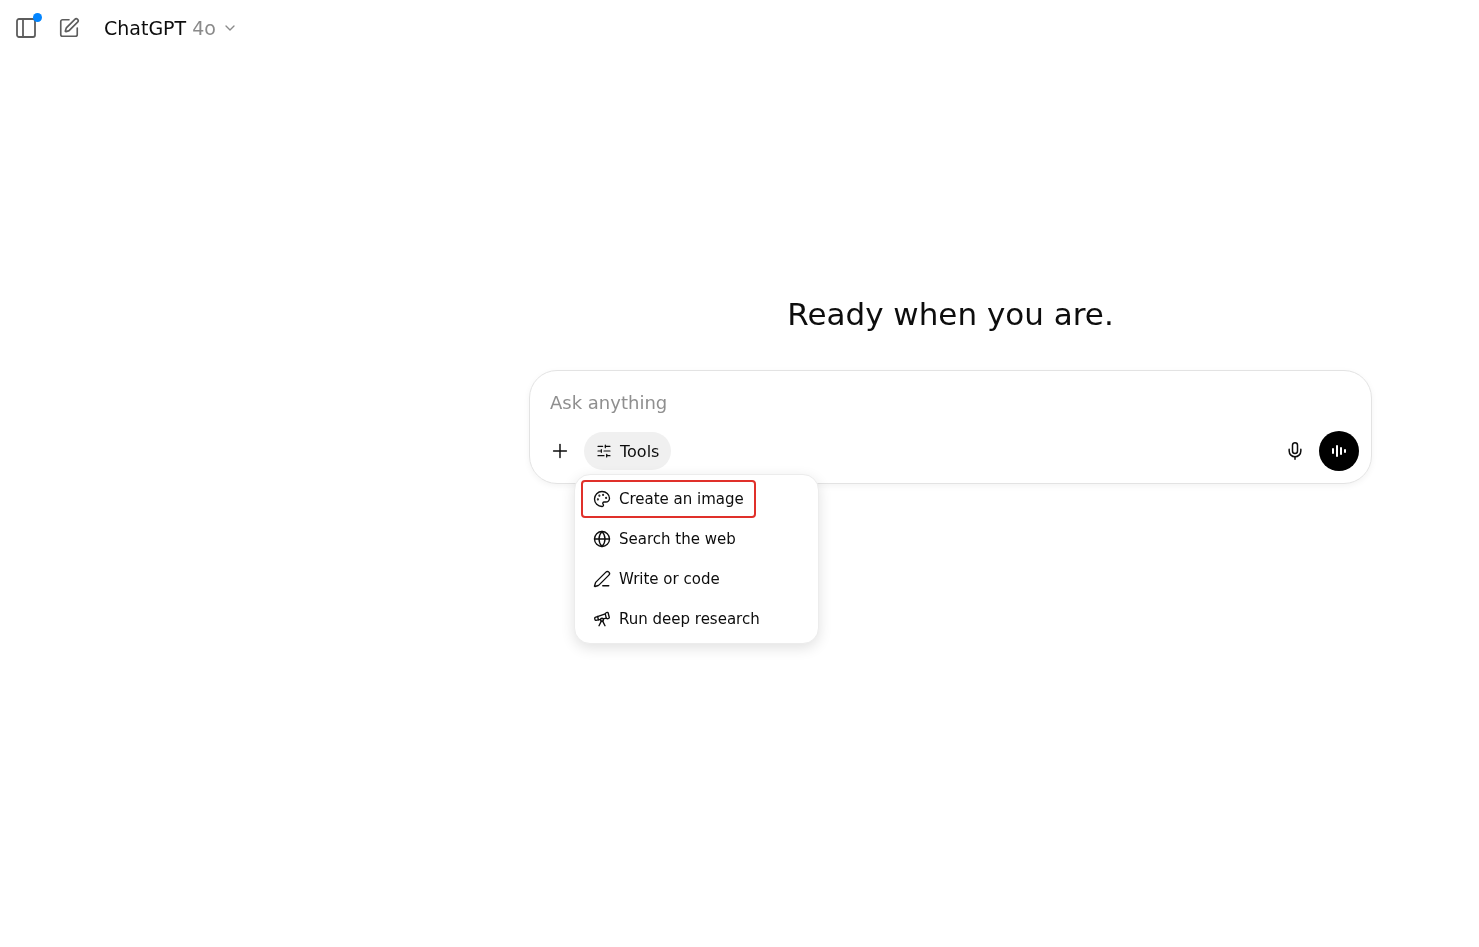 Image resolution: width=1479 pixels, height=947 pixels. Describe the element at coordinates (602, 619) in the screenshot. I see `telescope-icon` at that location.